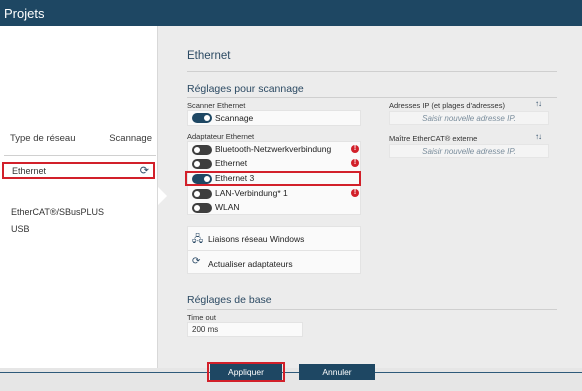 The image size is (582, 391). What do you see at coordinates (24, 13) in the screenshot?
I see `window-title: Projets` at bounding box center [24, 13].